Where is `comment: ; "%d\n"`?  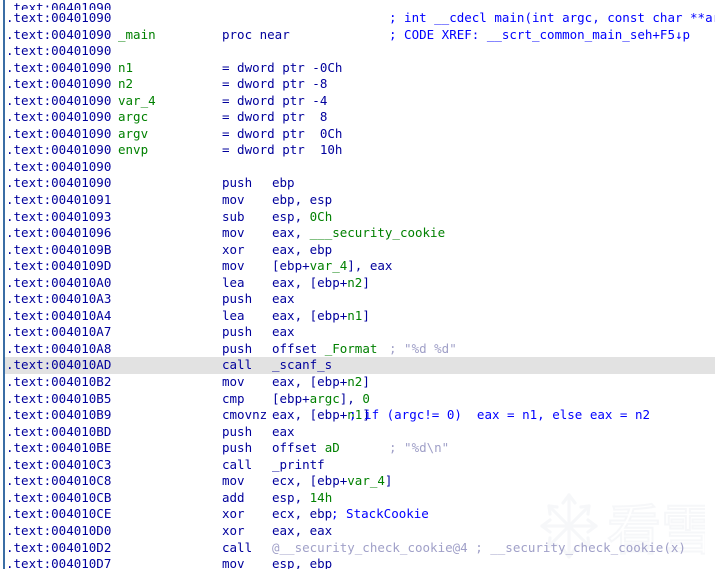 comment: ; "%d\n" is located at coordinates (419, 448).